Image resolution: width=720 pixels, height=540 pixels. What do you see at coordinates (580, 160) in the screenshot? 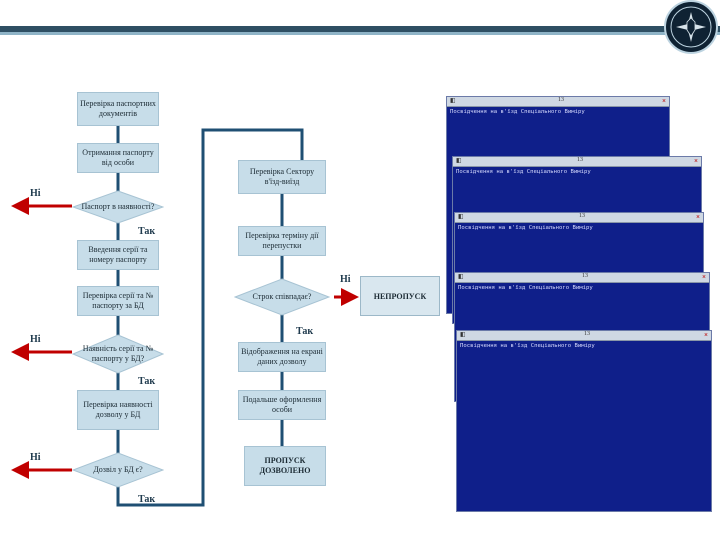
I see `terminal-2-number: 13` at bounding box center [580, 160].